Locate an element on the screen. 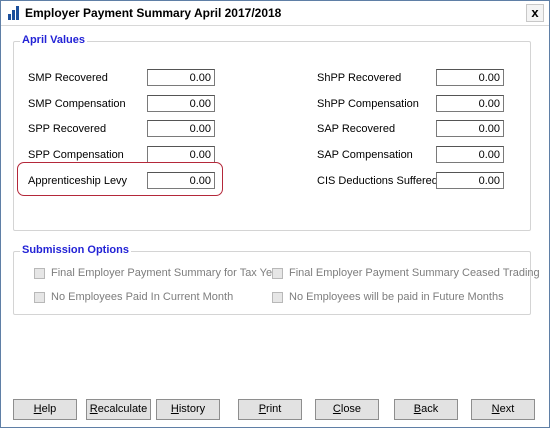 This screenshot has height=428, width=550. recalculate-label: ecalculate is located at coordinates (122, 409).